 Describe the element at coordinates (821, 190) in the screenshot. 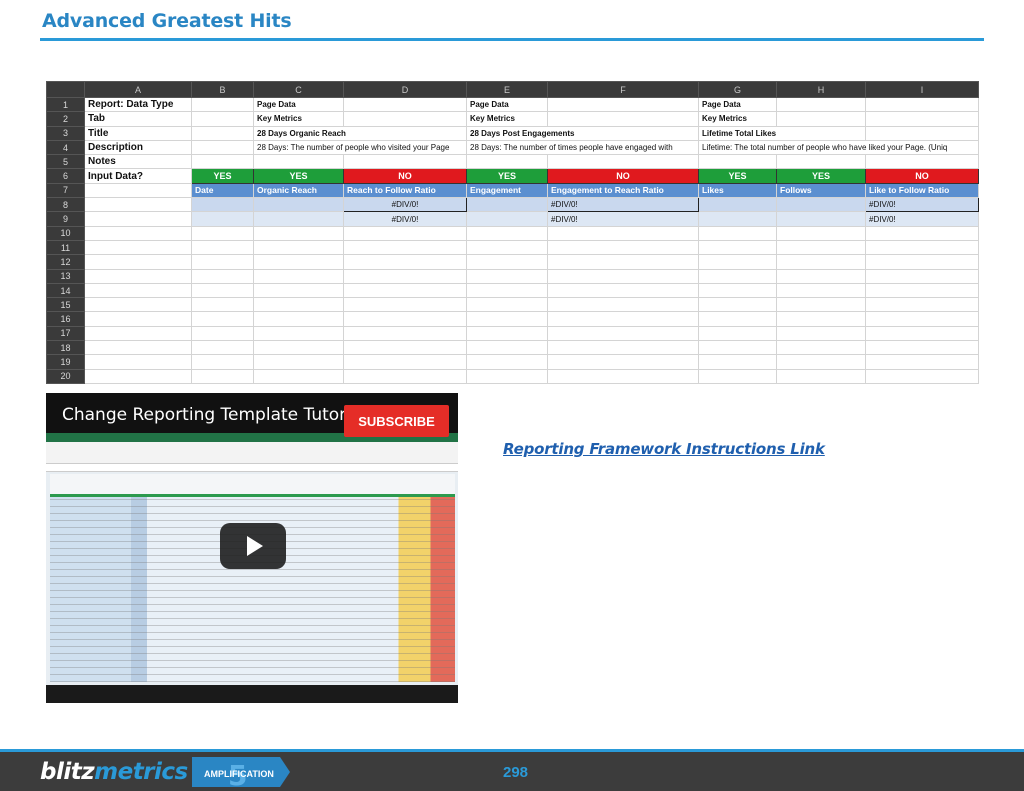

I see `data-header-cell: Follows` at that location.